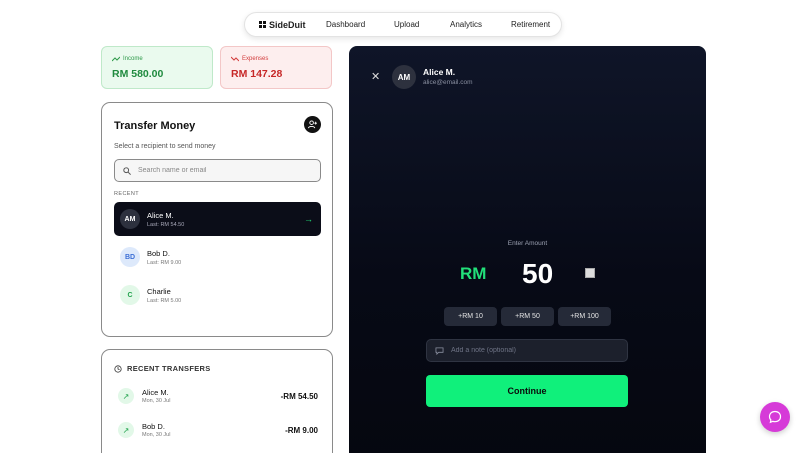 The height and width of the screenshot is (453, 806). What do you see at coordinates (527, 391) in the screenshot?
I see `continue-button: Continue` at bounding box center [527, 391].